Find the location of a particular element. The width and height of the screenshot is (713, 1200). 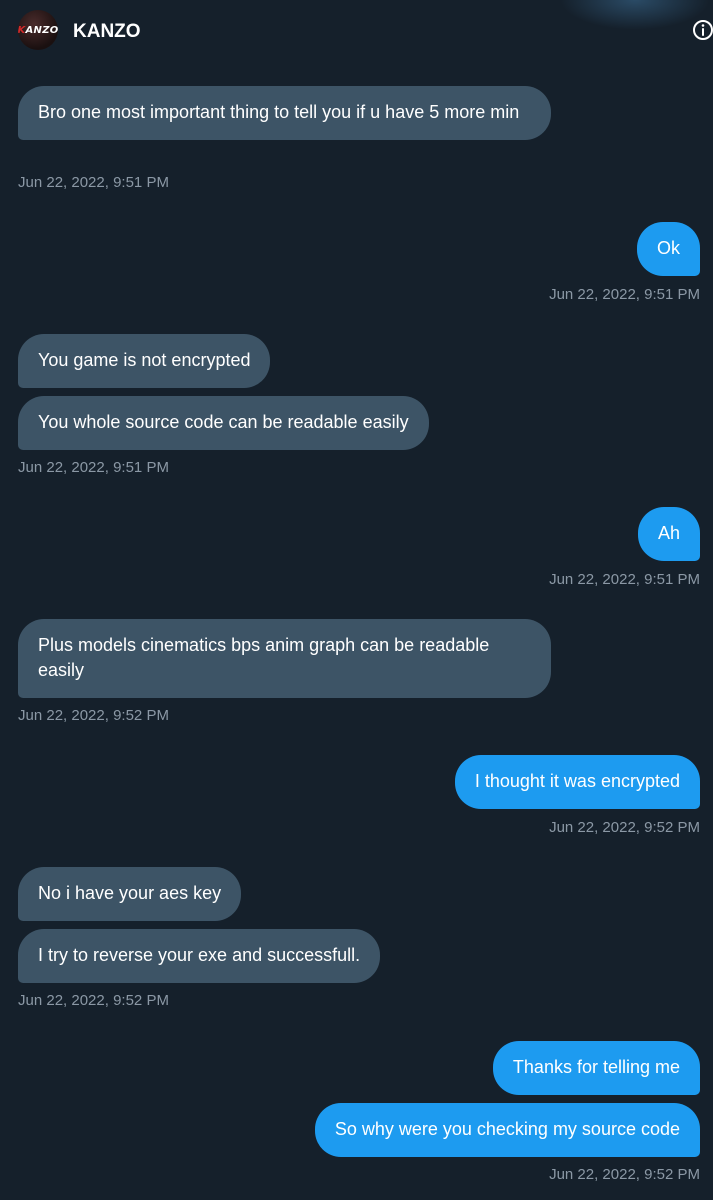

avatar-logo: KANZO is located at coordinates (38, 30).